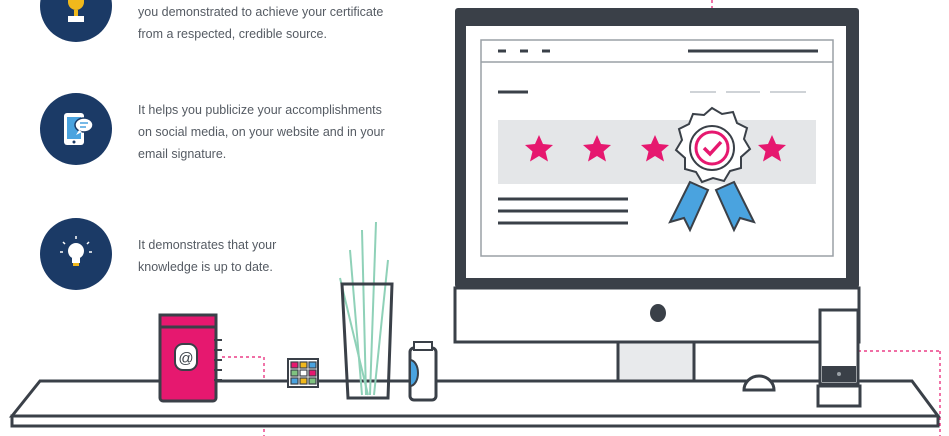 Image resolution: width=949 pixels, height=436 pixels. I want to click on vase-icon, so click(366, 310).